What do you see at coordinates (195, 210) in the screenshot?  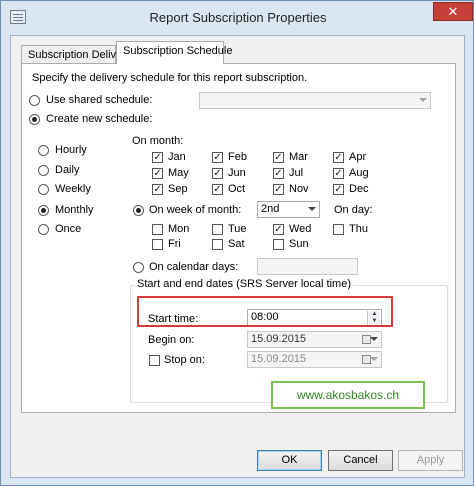 I see `on-week-of-month-label: On week of month:` at bounding box center [195, 210].